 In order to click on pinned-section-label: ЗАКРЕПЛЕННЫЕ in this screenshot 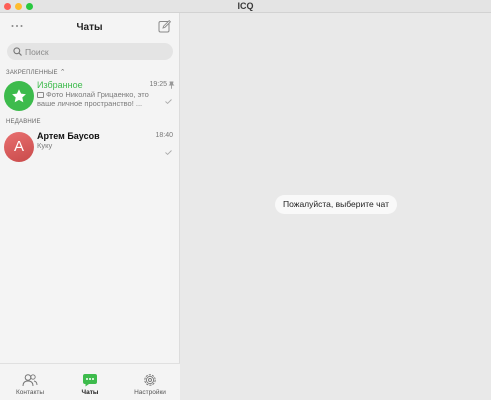, I will do `click(32, 73)`.